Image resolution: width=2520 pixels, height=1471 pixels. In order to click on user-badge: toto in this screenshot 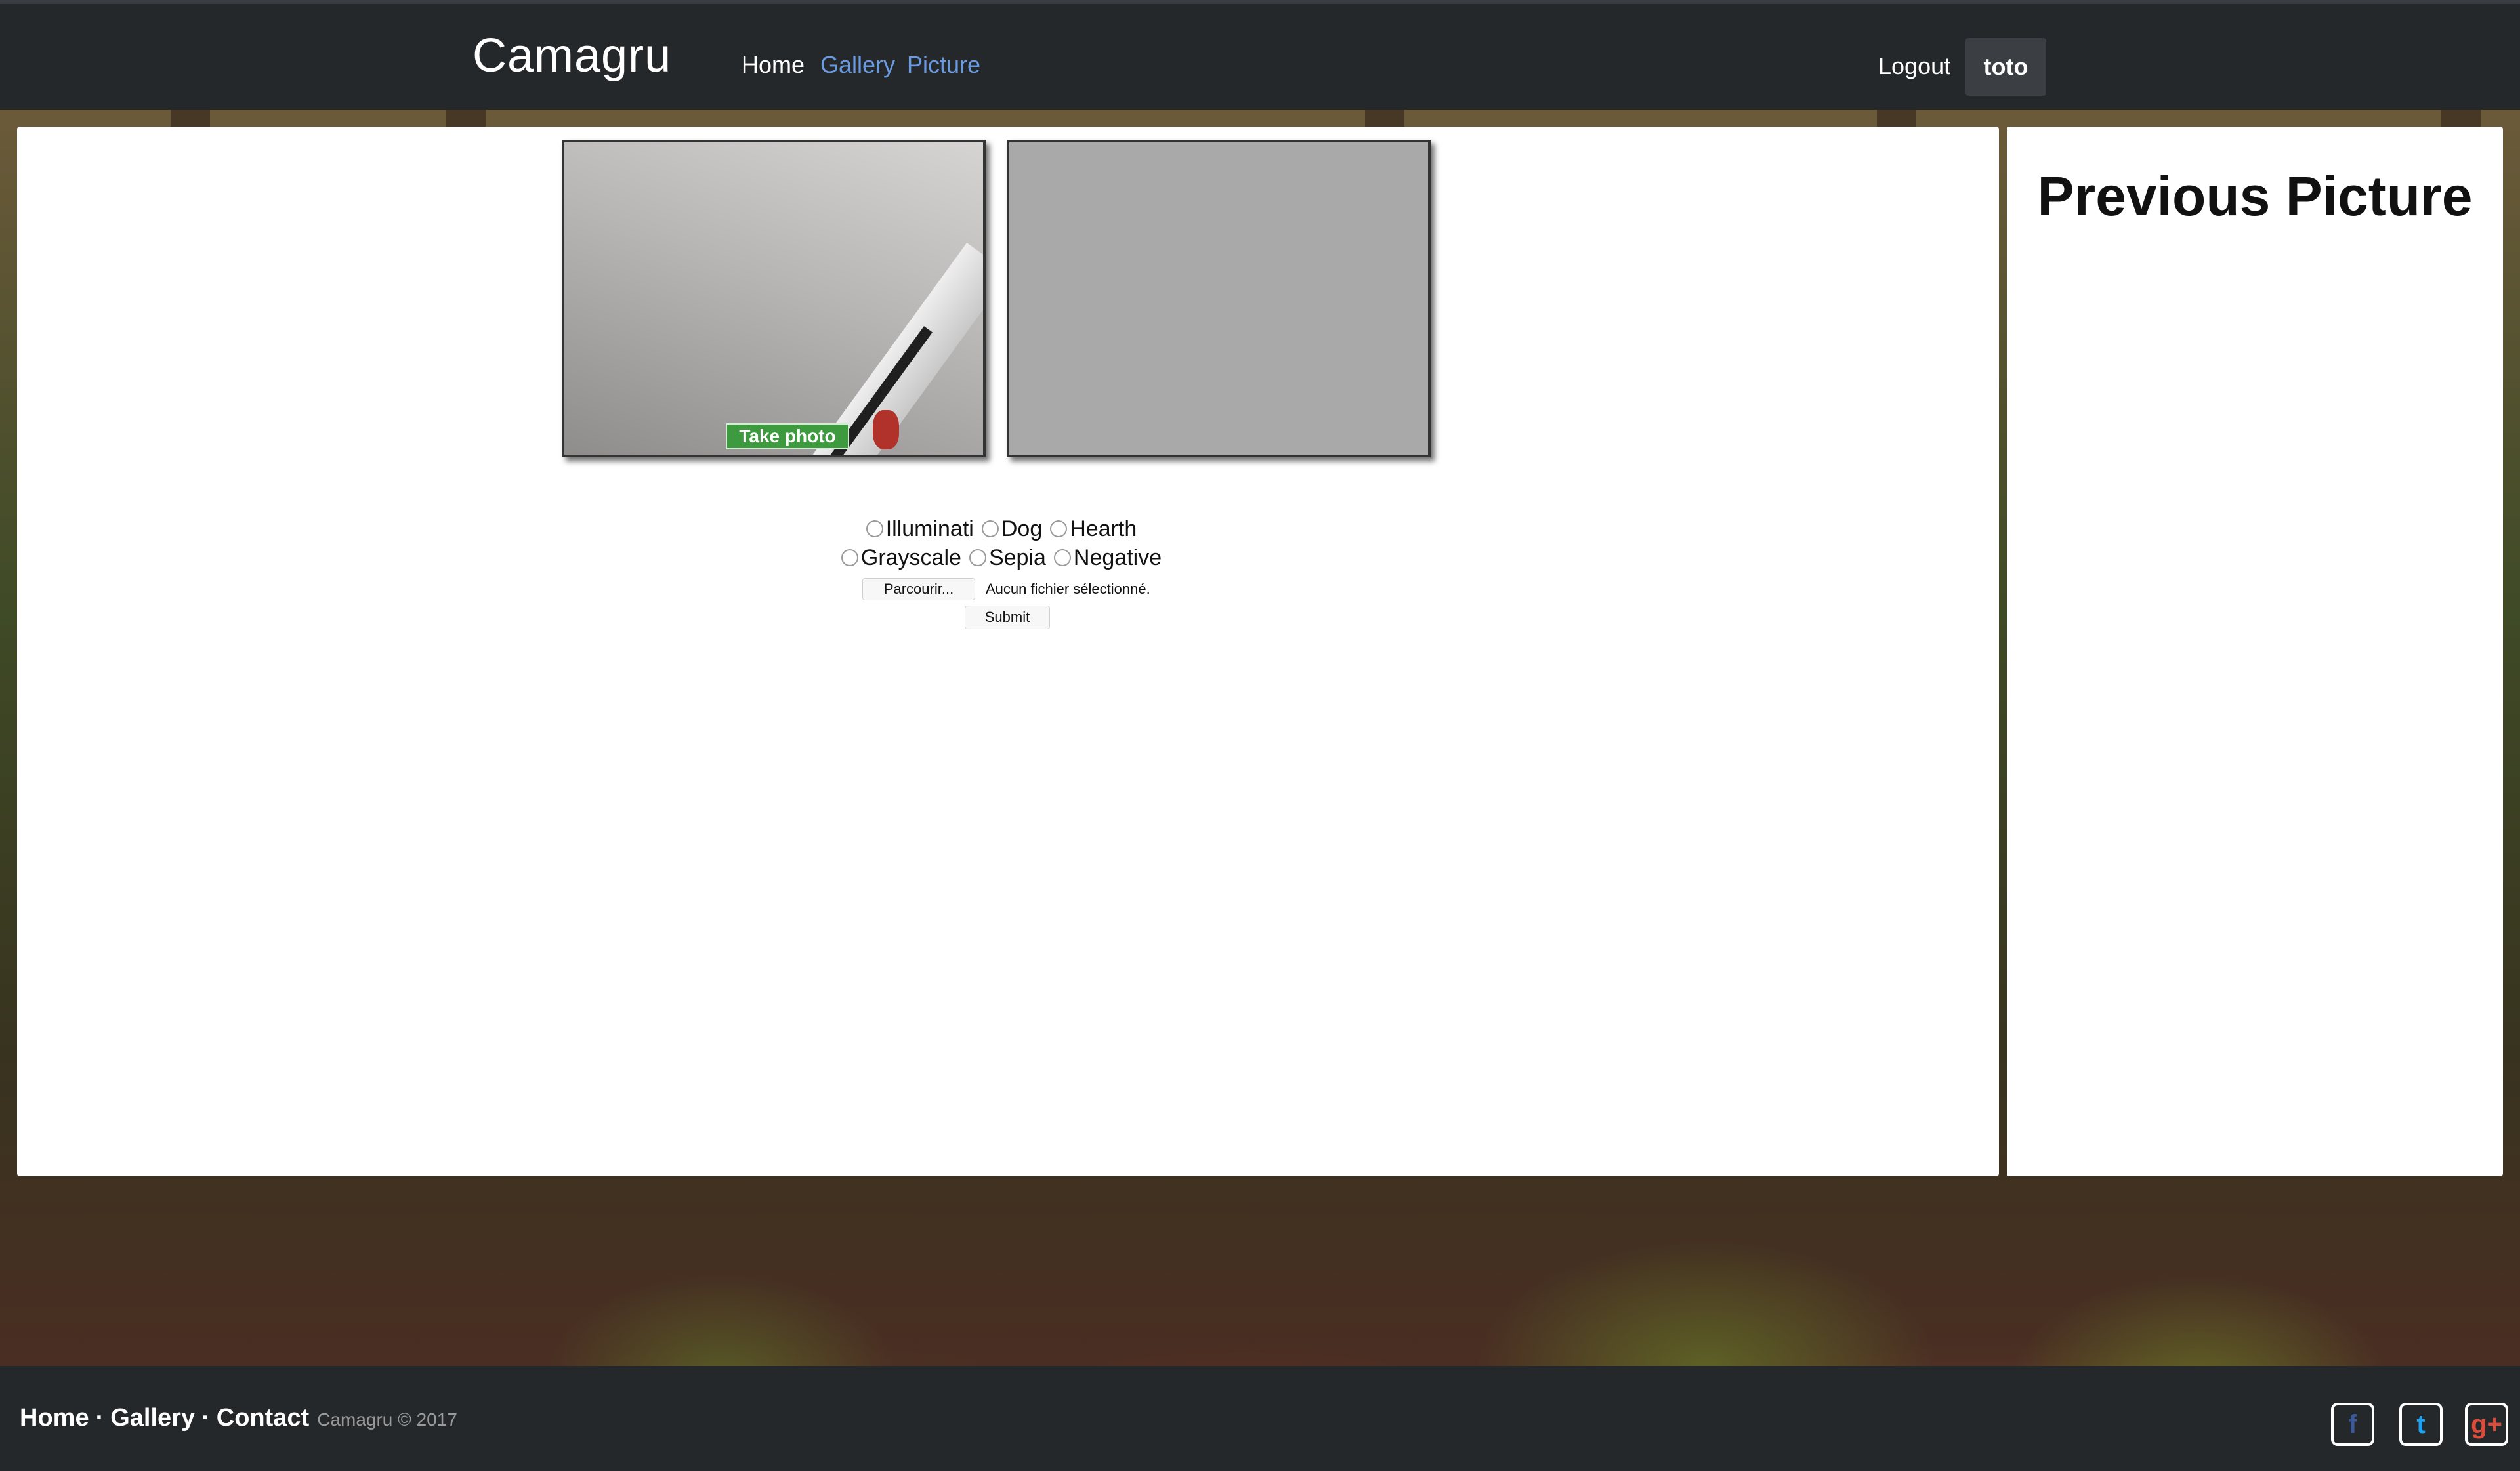, I will do `click(2005, 67)`.